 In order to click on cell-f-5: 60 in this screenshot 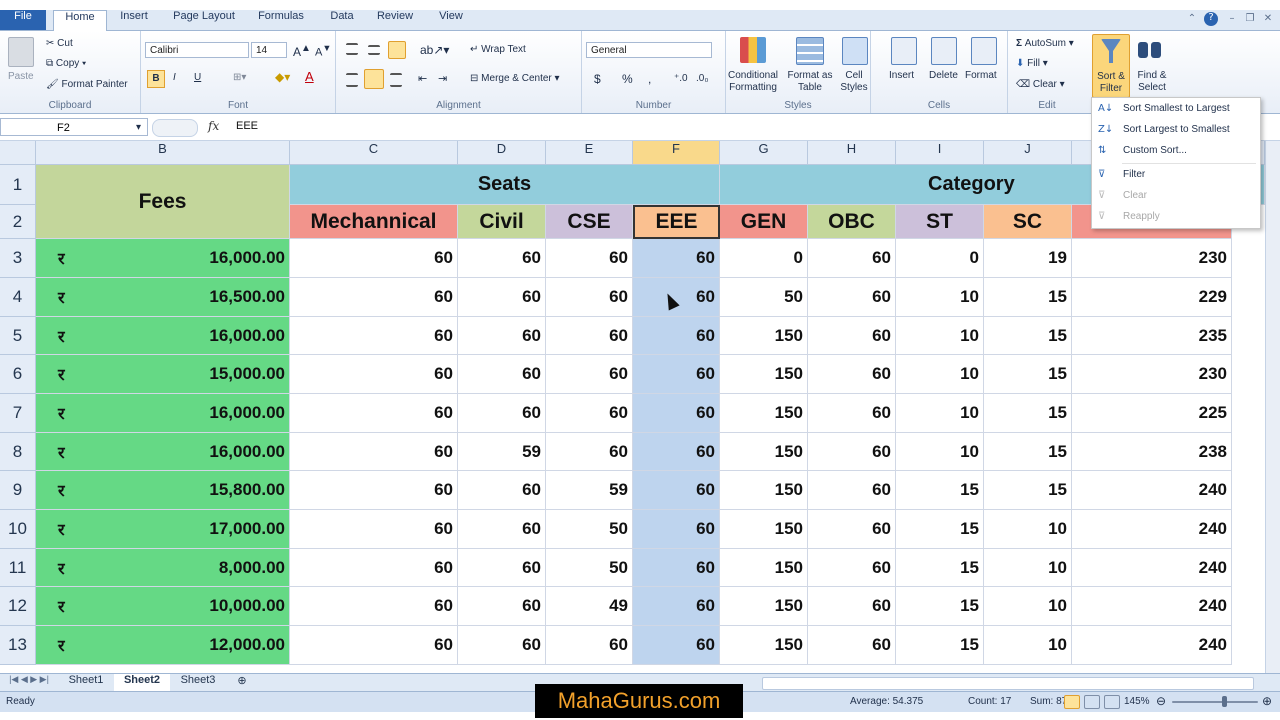, I will do `click(676, 336)`.